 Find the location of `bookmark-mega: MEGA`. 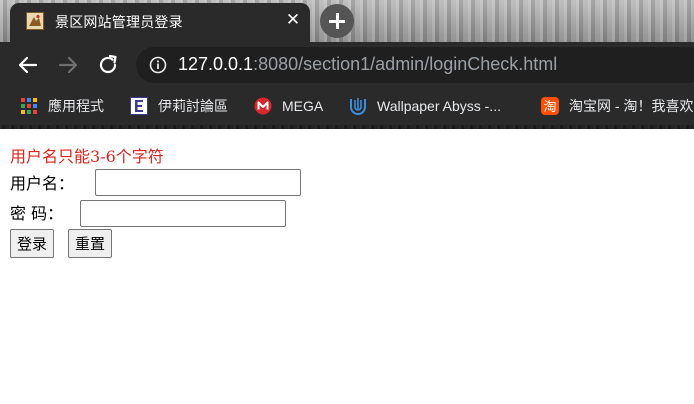

bookmark-mega: MEGA is located at coordinates (288, 106).